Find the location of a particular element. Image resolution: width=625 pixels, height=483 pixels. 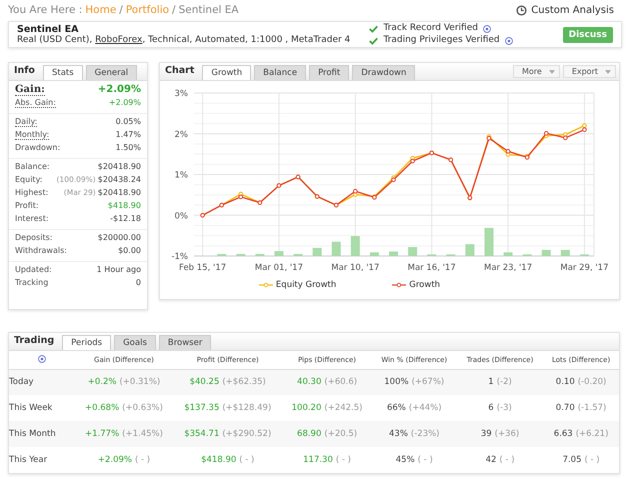

verification-label: Trading Privileges Verified is located at coordinates (441, 40).